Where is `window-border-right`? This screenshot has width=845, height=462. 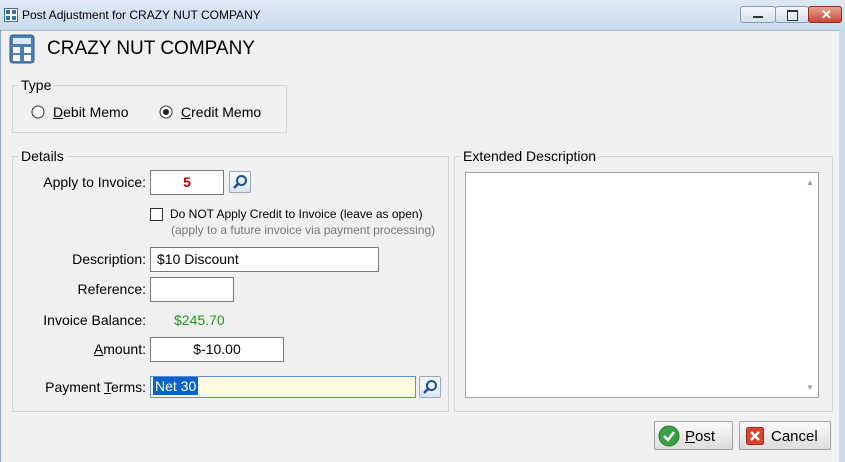 window-border-right is located at coordinates (842, 246).